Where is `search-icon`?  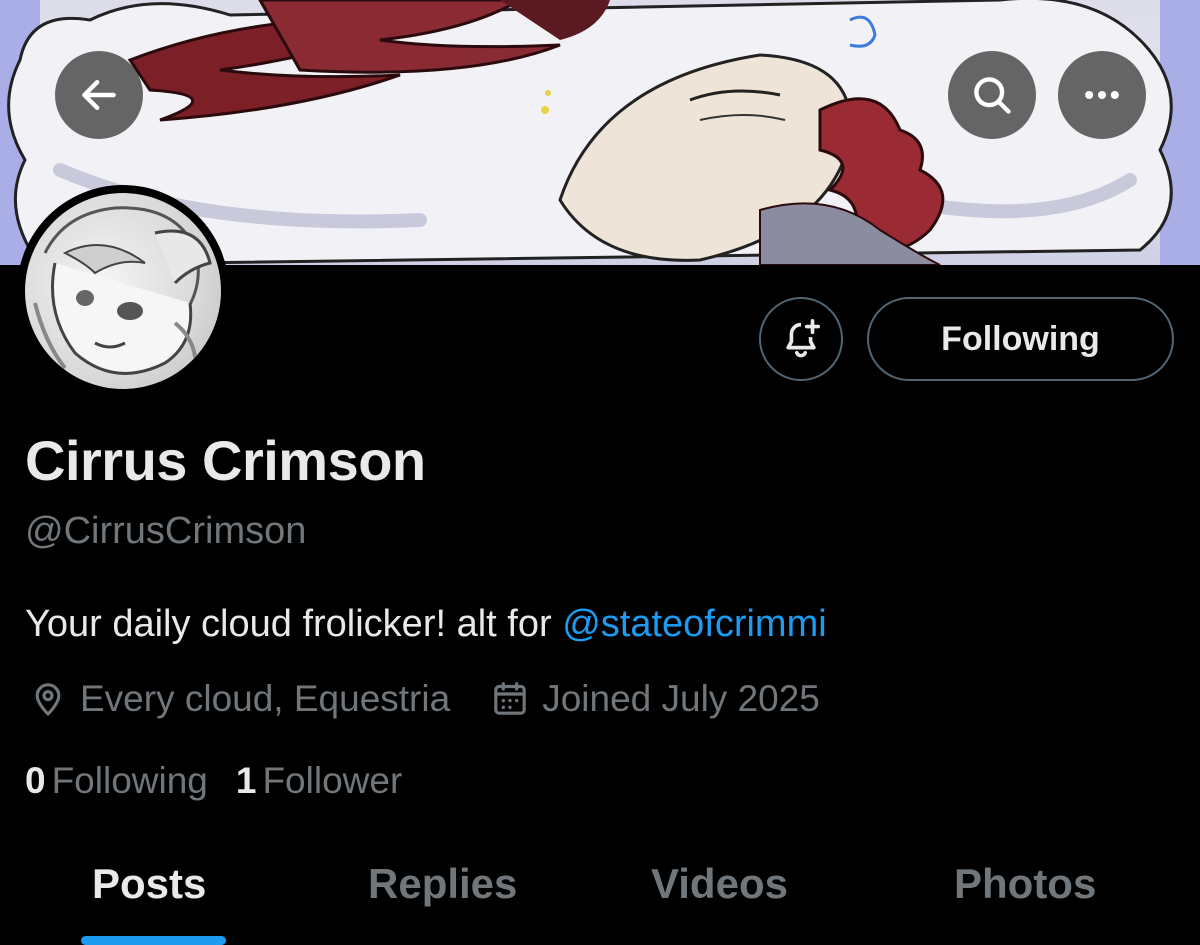
search-icon is located at coordinates (992, 95).